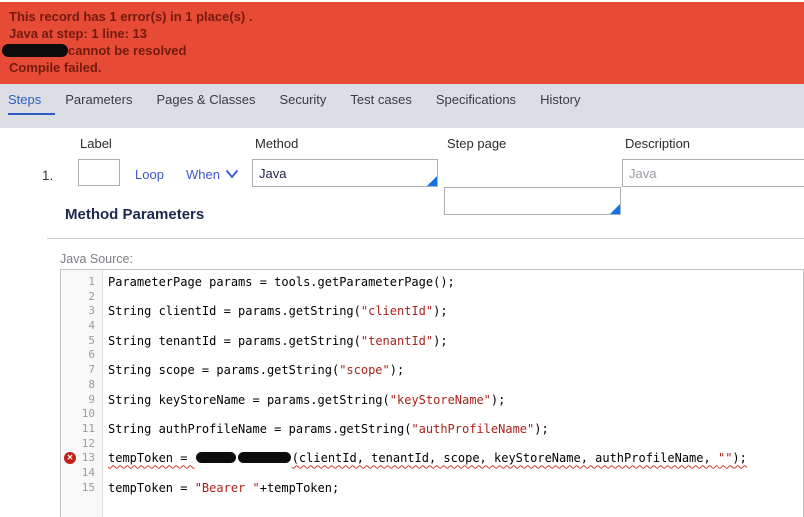  Describe the element at coordinates (48, 175) in the screenshot. I see `step-row-number: 1.` at that location.